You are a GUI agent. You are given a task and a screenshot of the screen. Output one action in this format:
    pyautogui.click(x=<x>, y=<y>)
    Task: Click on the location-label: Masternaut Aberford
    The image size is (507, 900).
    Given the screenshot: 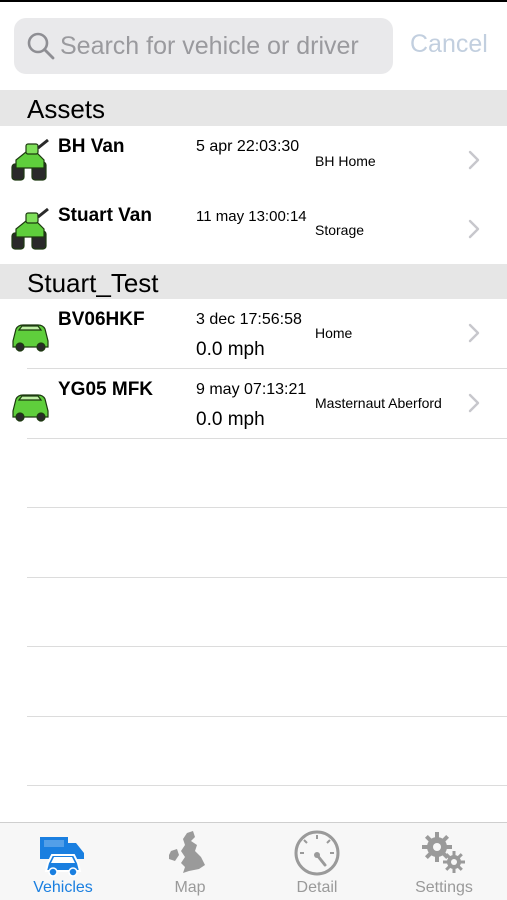 What is the action you would take?
    pyautogui.click(x=378, y=403)
    